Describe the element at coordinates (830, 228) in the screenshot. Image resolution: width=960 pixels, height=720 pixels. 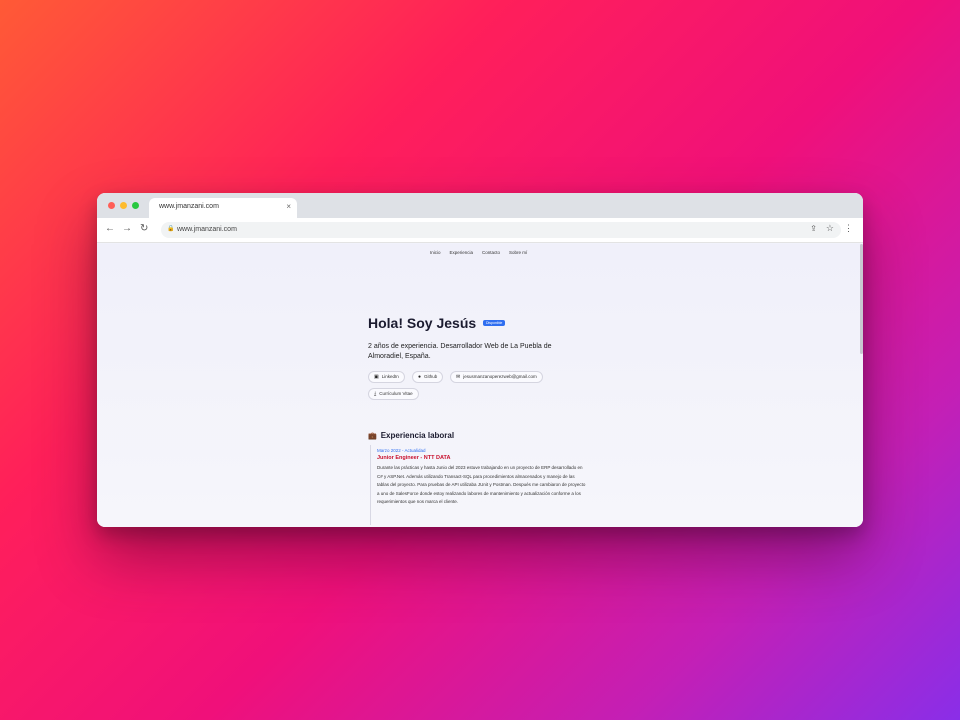
I see `star-icon: ☆` at that location.